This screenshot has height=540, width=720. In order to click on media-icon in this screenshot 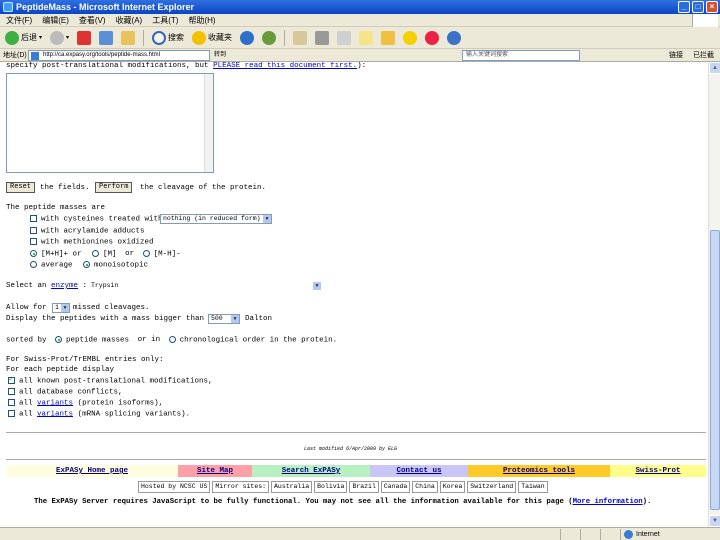, I will do `click(247, 37)`.